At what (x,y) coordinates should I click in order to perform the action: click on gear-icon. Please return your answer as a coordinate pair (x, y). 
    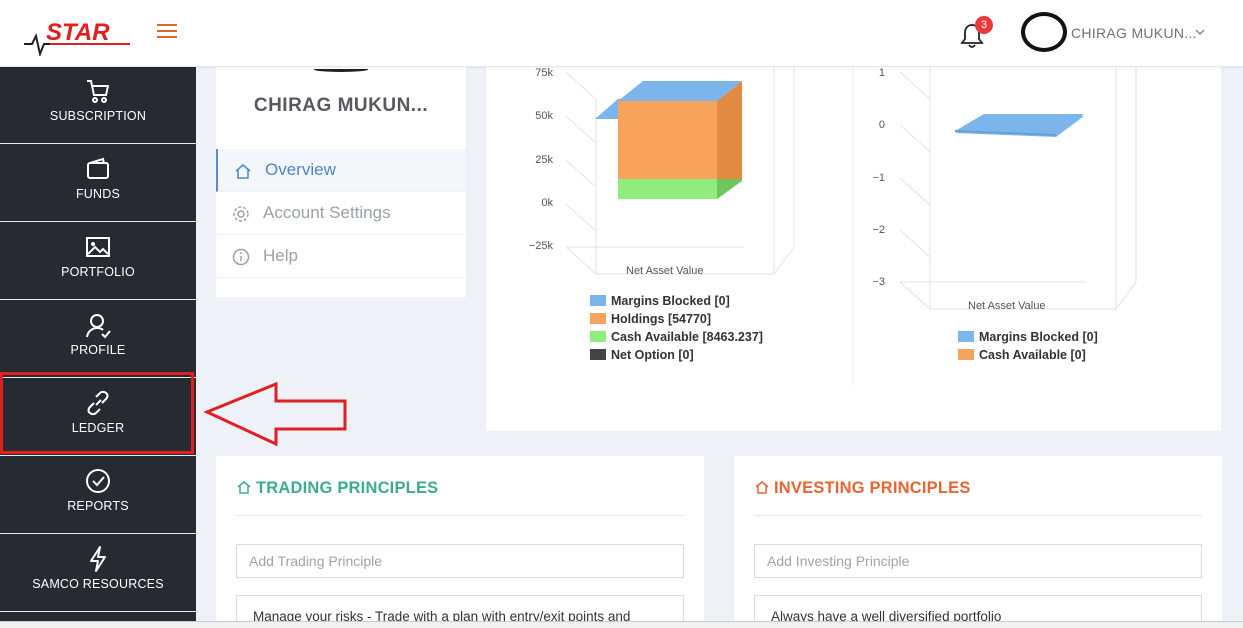
    Looking at the image, I should click on (241, 214).